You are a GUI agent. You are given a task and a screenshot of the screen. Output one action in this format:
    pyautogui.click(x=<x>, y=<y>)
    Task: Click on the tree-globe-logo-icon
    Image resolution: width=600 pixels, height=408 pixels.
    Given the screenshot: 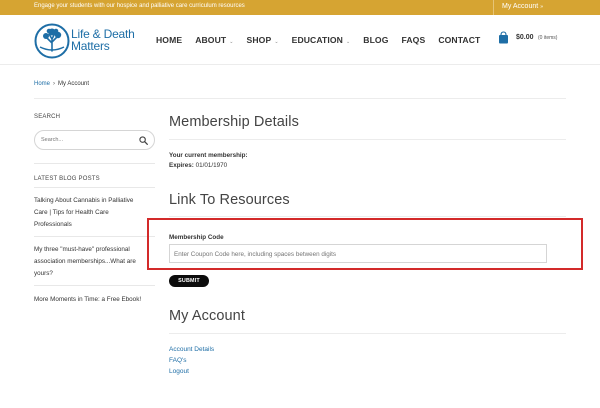 What is the action you would take?
    pyautogui.click(x=52, y=41)
    